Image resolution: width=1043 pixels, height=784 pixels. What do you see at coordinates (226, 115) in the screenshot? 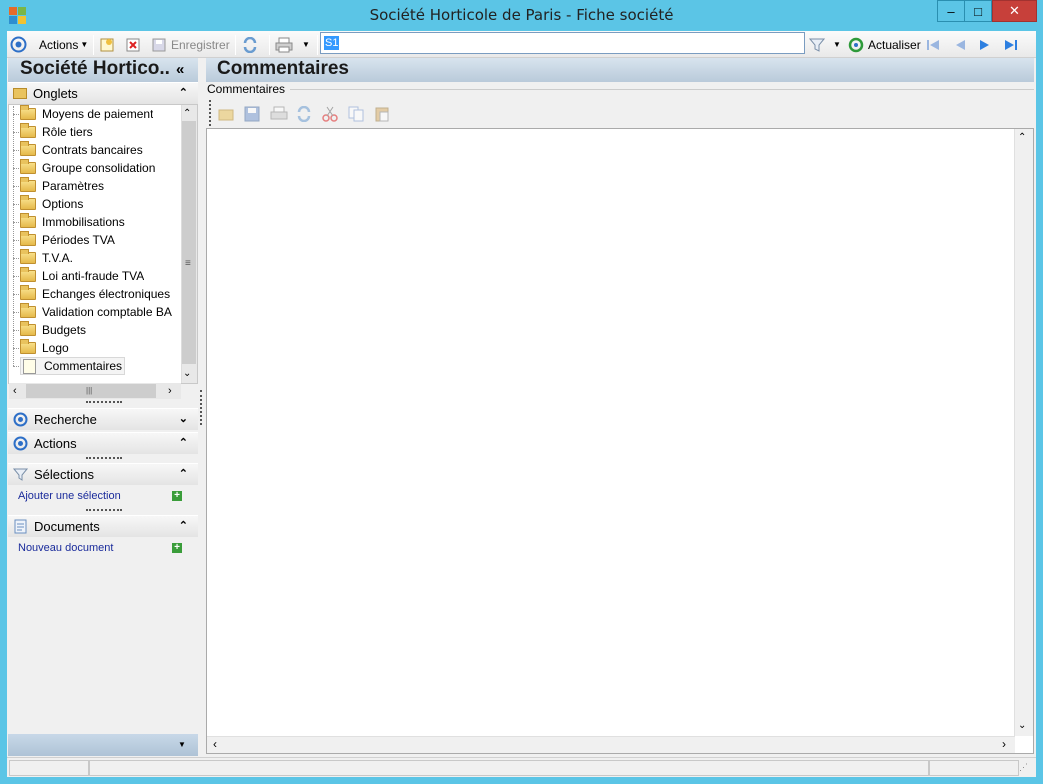
I see `open-folder-icon` at bounding box center [226, 115].